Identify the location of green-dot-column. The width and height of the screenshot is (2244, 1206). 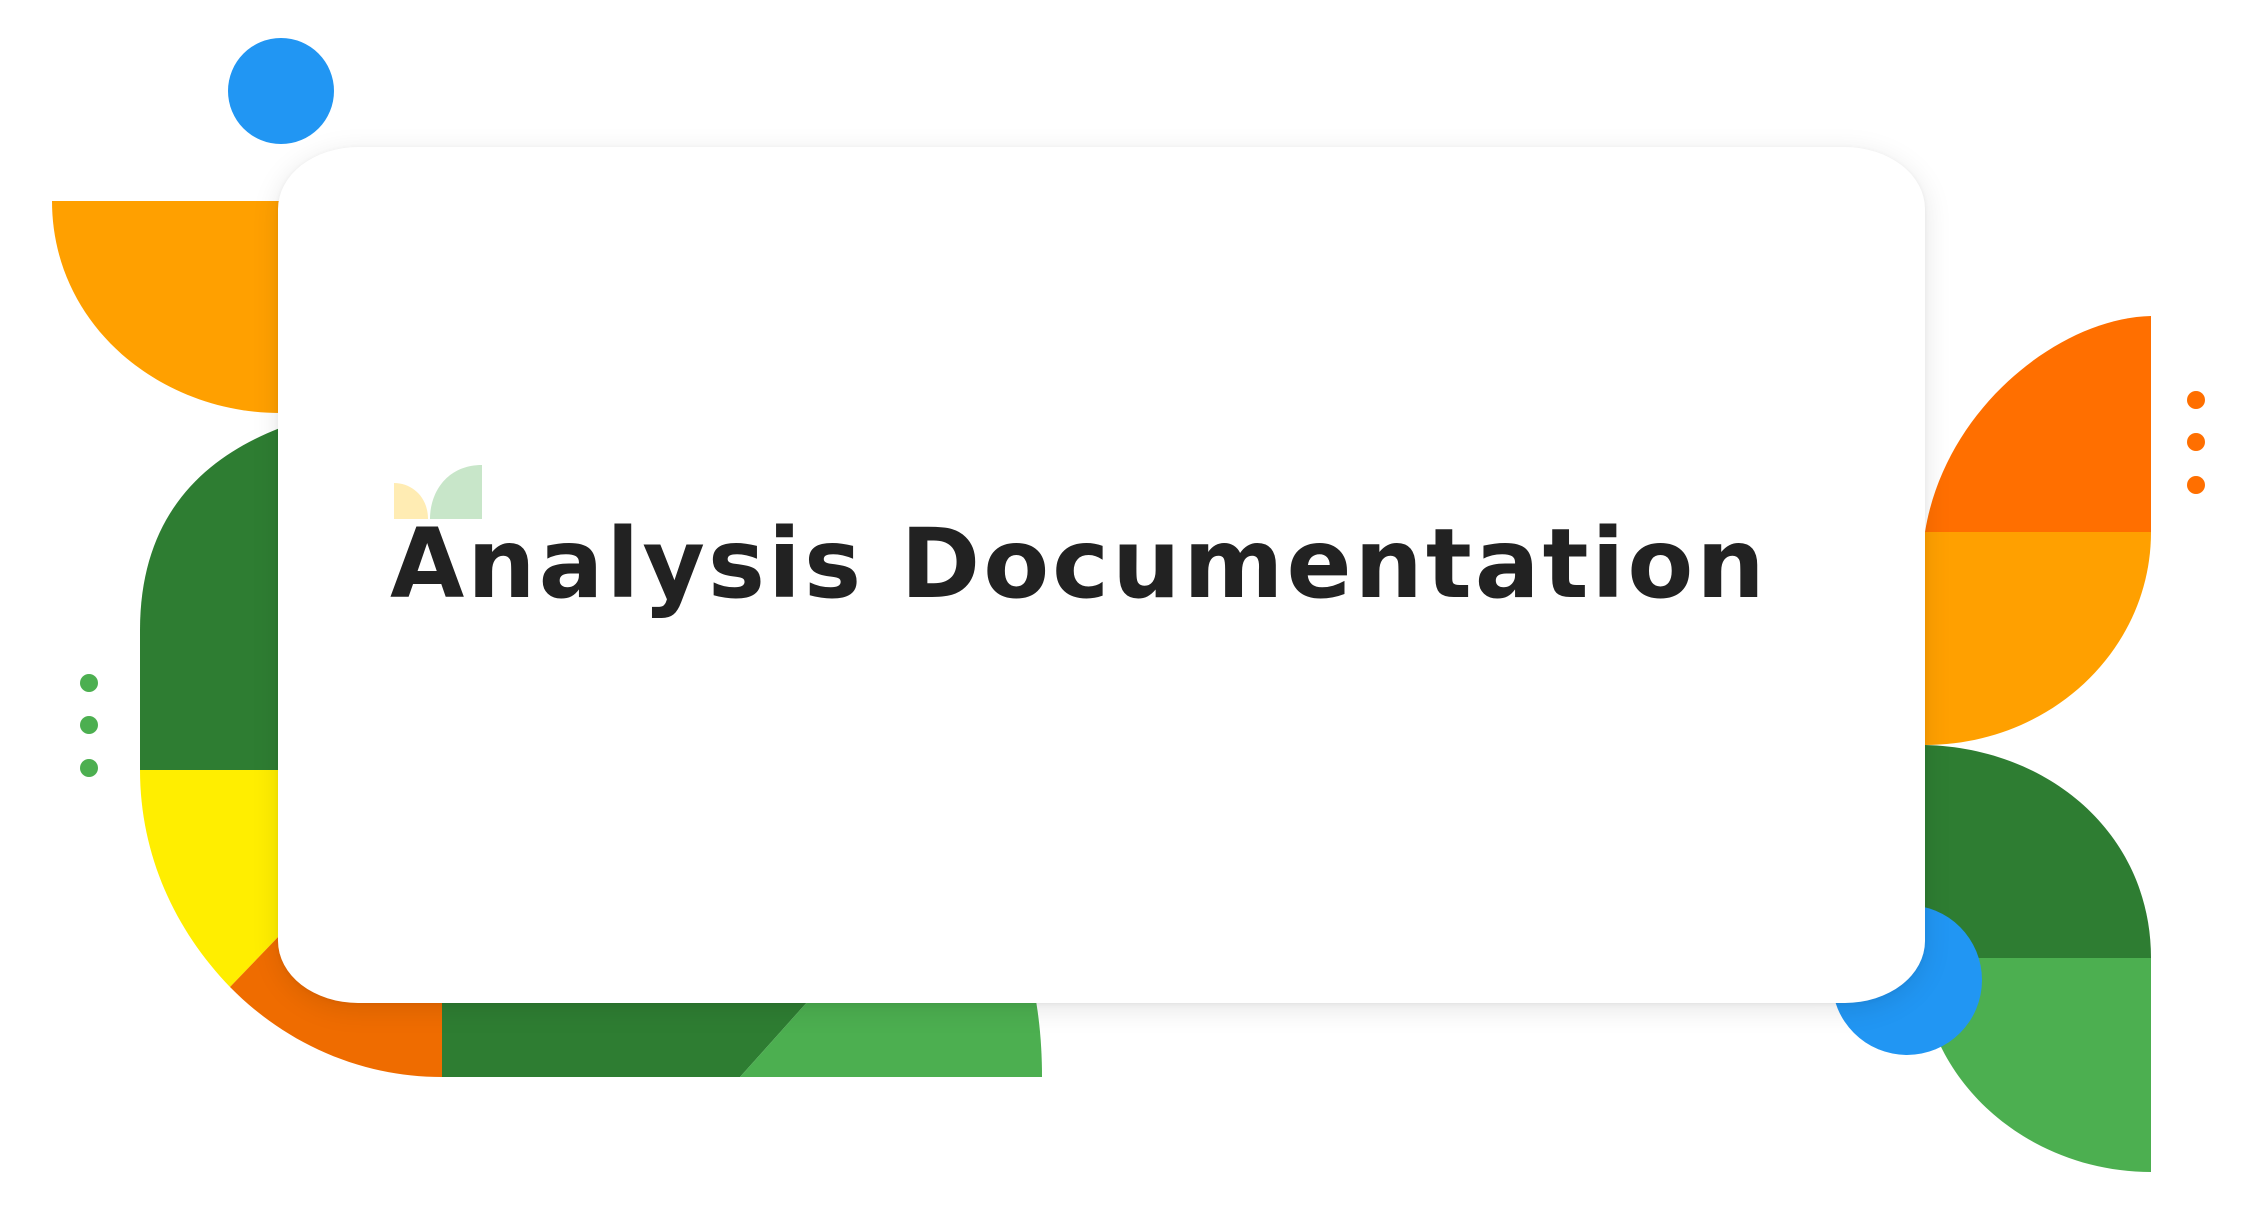
(89, 725).